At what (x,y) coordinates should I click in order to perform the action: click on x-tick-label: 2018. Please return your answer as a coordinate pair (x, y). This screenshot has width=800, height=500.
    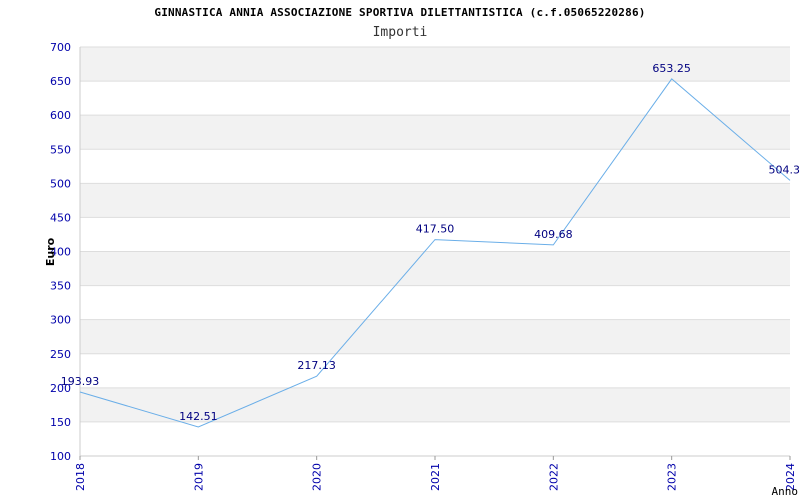
    Looking at the image, I should click on (80, 477).